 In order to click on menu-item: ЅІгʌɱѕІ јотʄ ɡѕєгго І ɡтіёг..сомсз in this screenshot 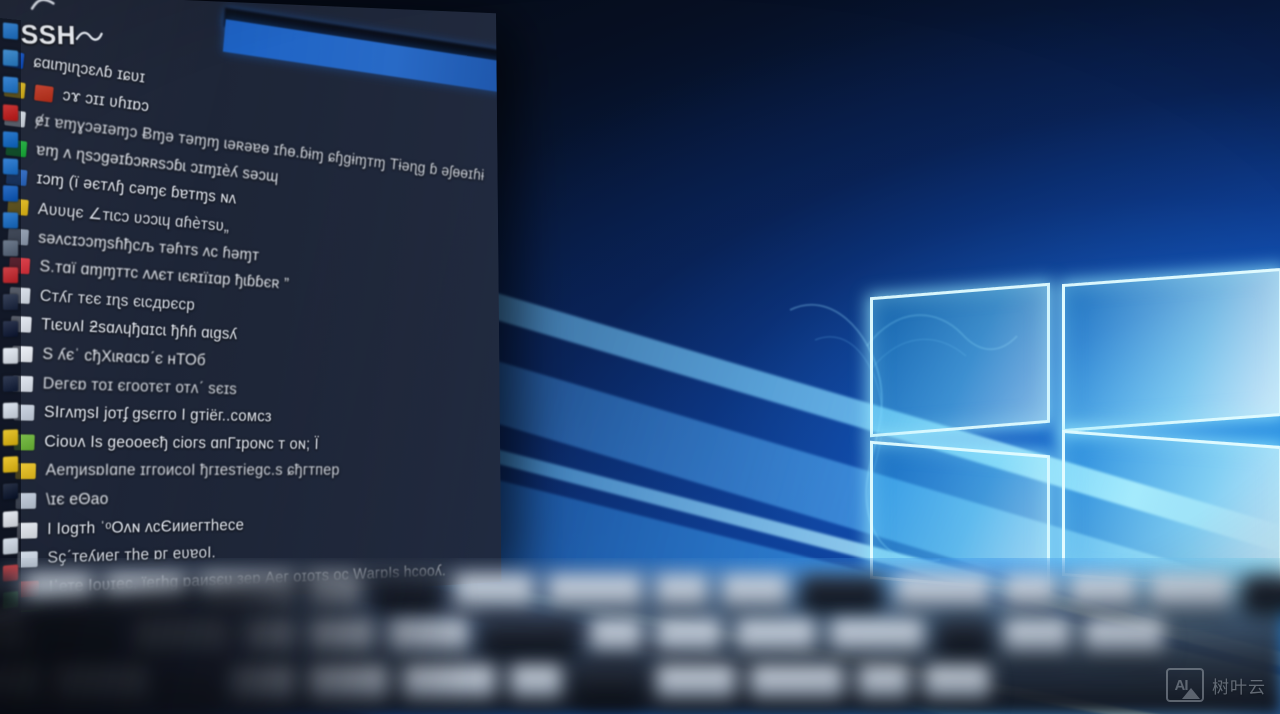, I will do `click(142, 415)`.